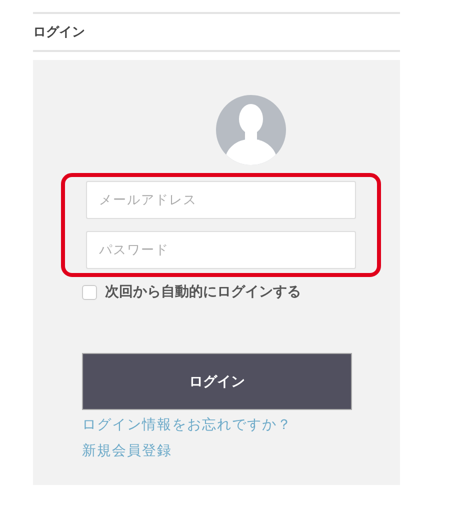 This screenshot has width=453, height=515. I want to click on login-button: ログイン, so click(217, 381).